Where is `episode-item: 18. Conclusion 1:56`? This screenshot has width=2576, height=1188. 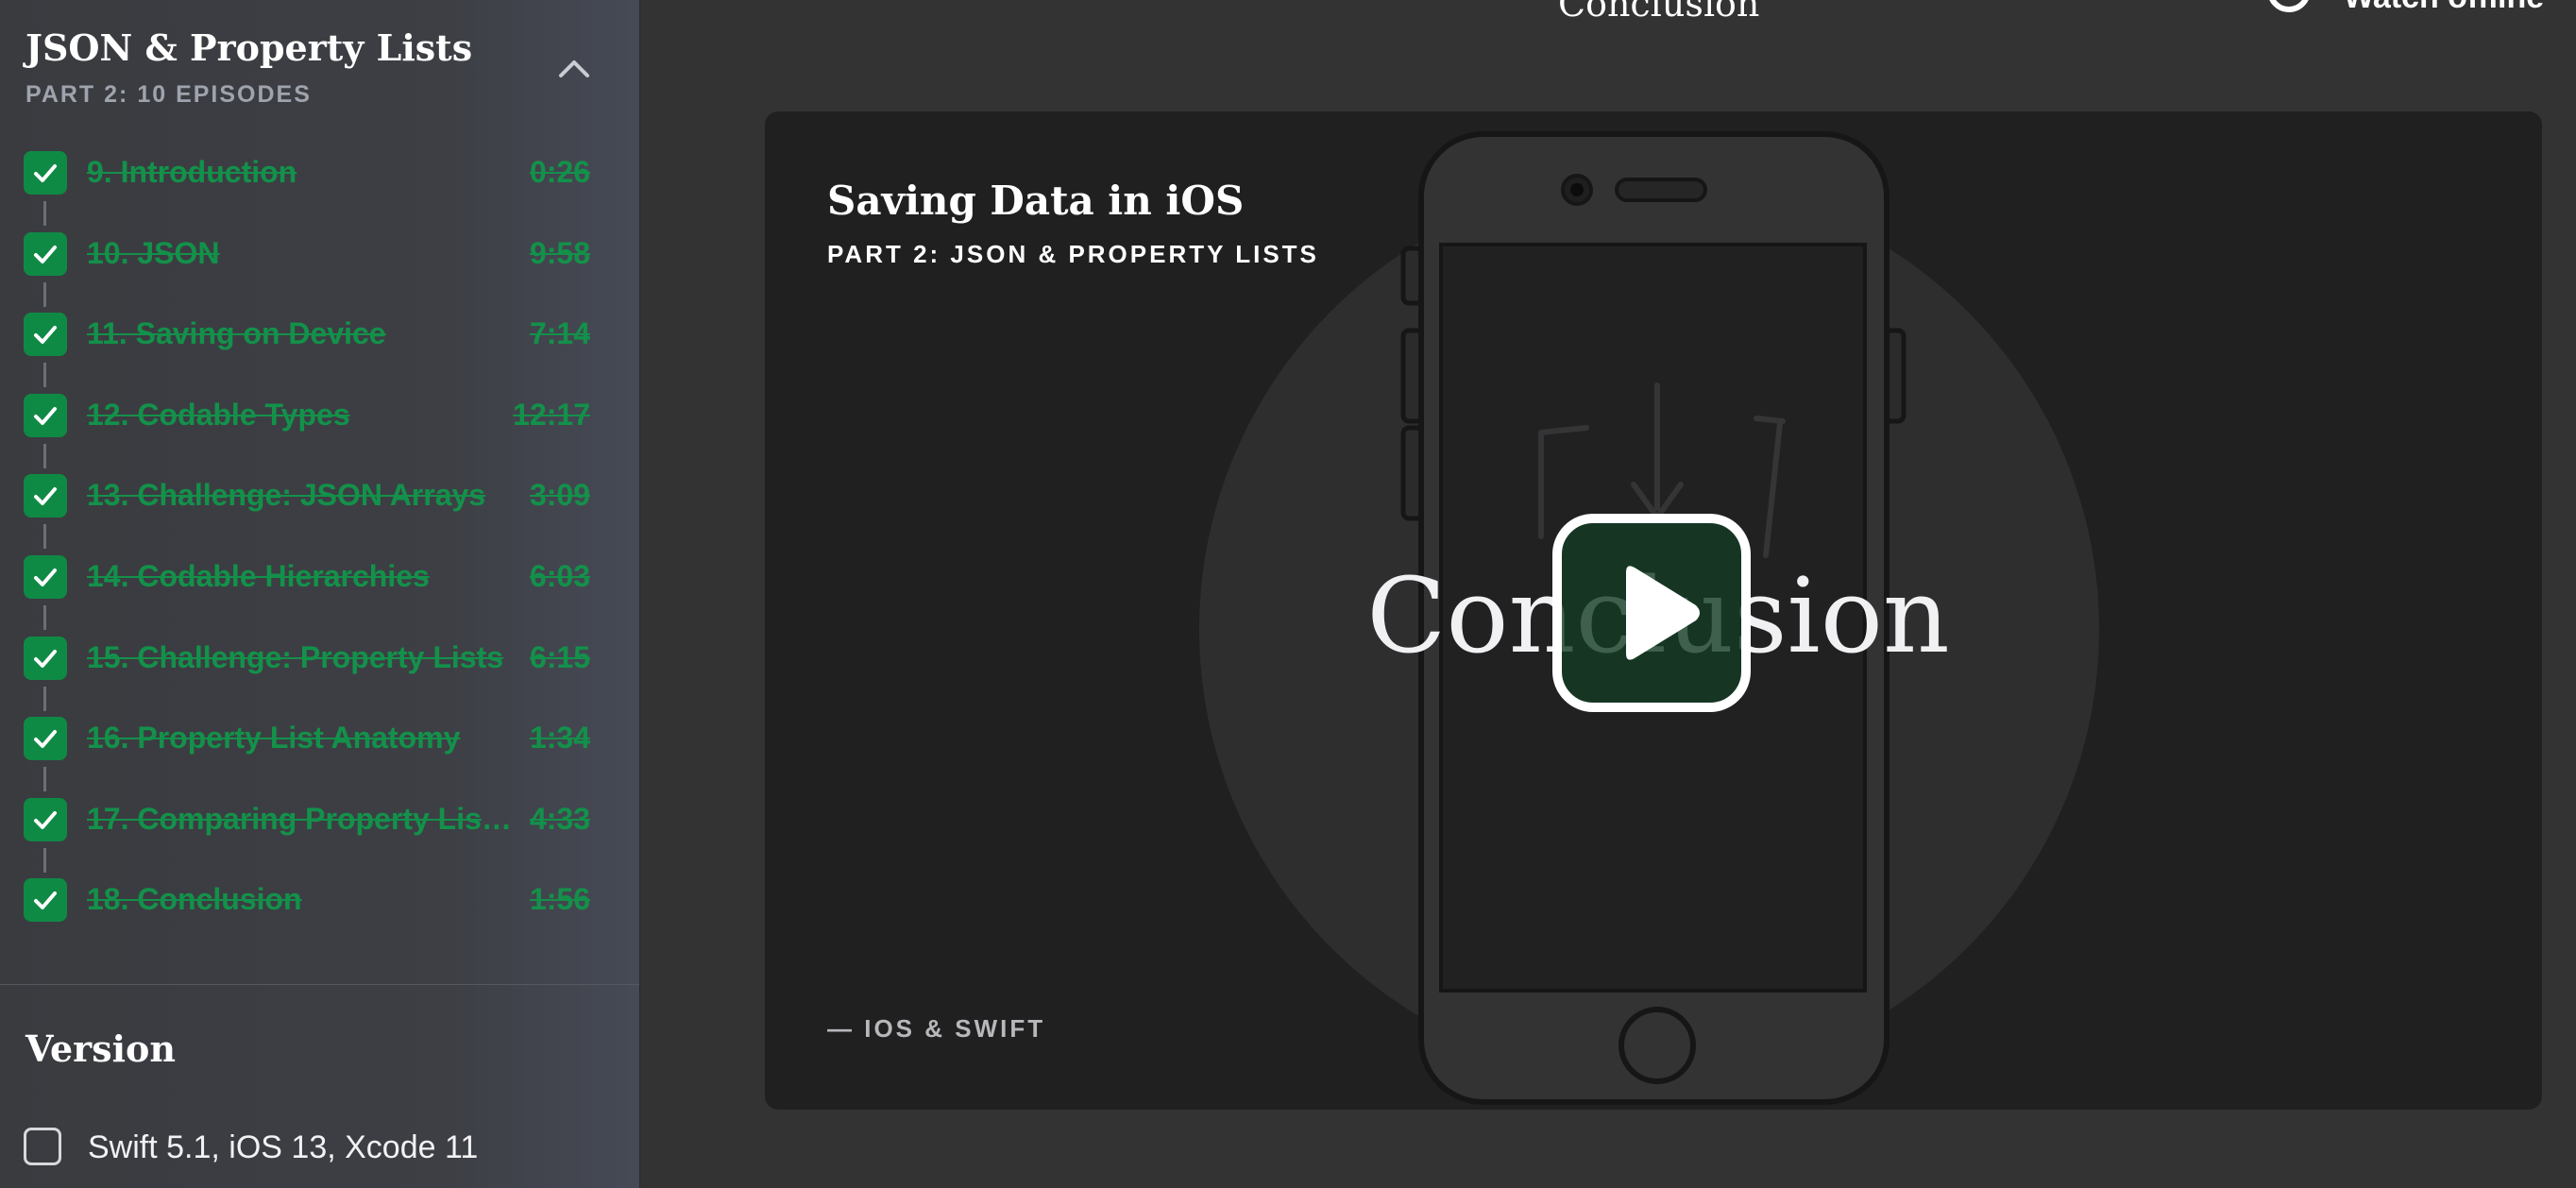
episode-item: 18. Conclusion 1:56 is located at coordinates (319, 918).